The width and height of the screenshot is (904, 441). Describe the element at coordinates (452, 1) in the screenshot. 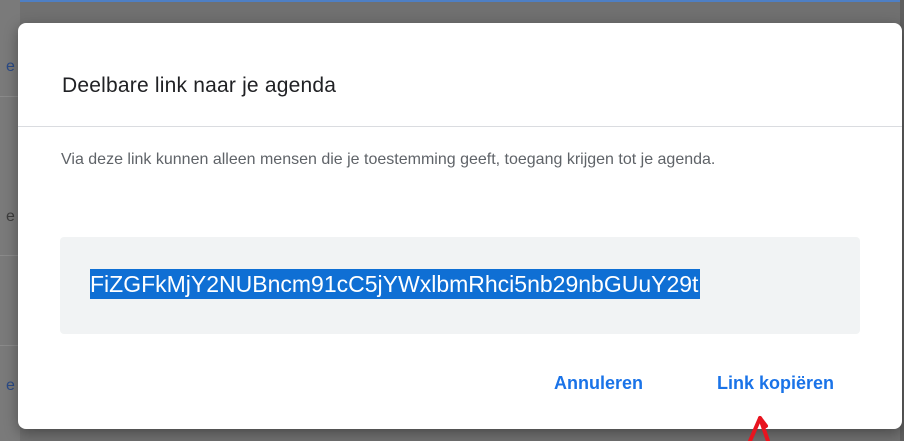

I see `window-top-border` at that location.